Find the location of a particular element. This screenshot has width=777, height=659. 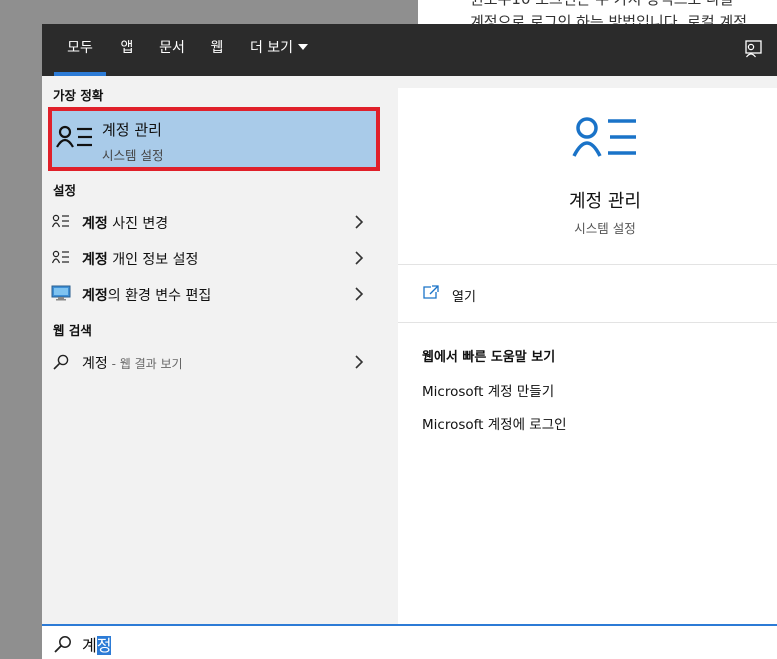

tab-label: 웹 is located at coordinates (217, 48).